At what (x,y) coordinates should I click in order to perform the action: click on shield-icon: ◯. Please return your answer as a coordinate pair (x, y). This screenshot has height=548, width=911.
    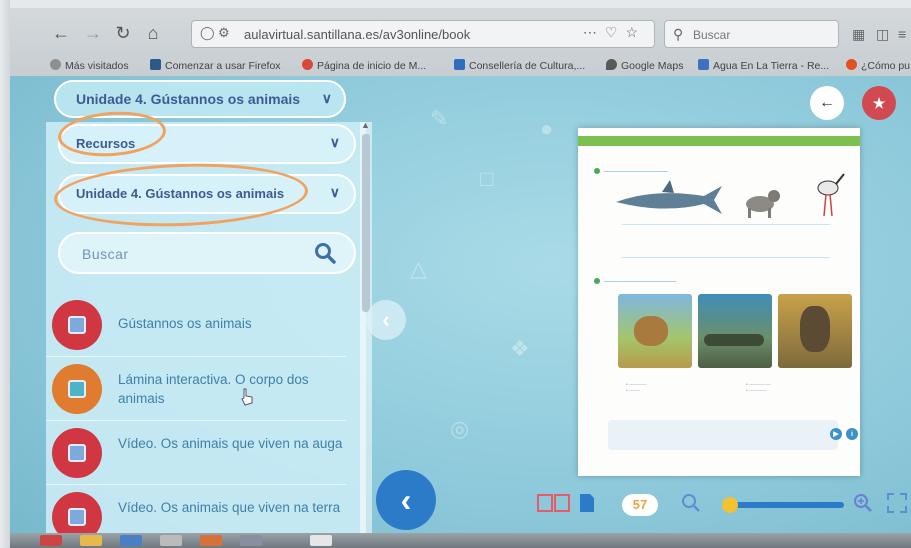
    Looking at the image, I should click on (207, 32).